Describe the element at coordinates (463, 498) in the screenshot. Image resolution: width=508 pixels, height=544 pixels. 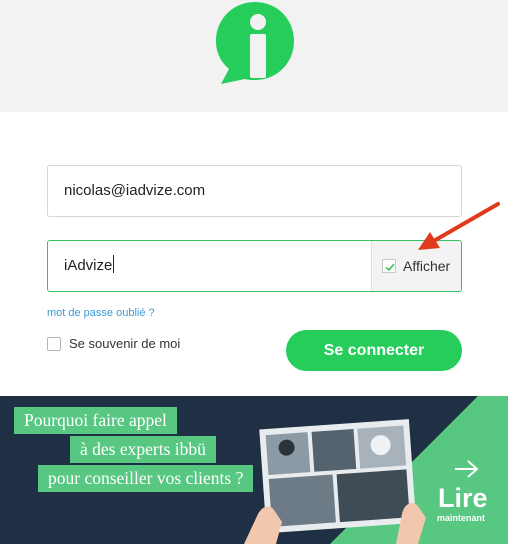
I see `cta-main-label: Lire` at that location.